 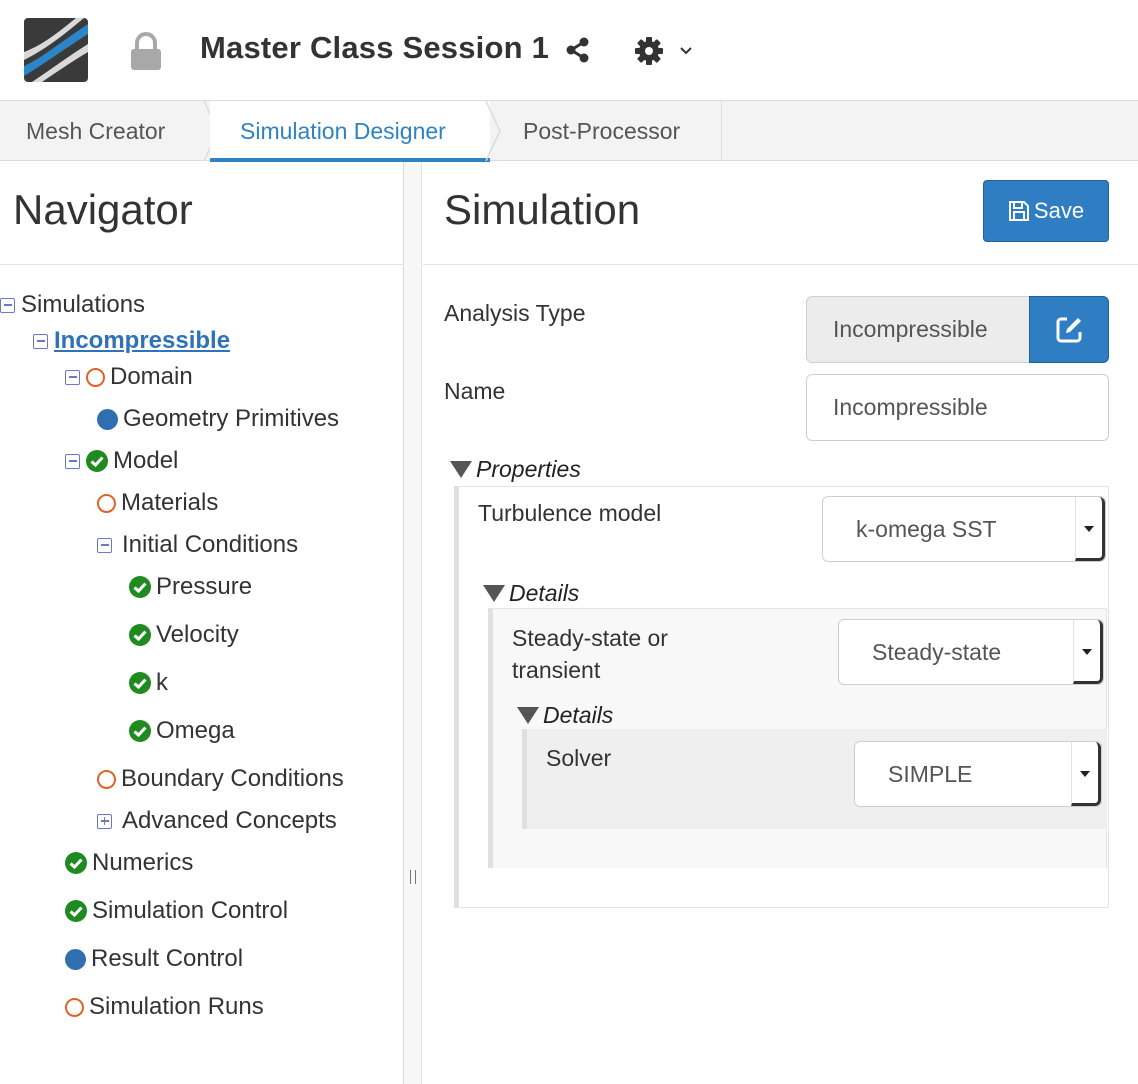 What do you see at coordinates (83, 304) in the screenshot?
I see `tree-label: Simulations` at bounding box center [83, 304].